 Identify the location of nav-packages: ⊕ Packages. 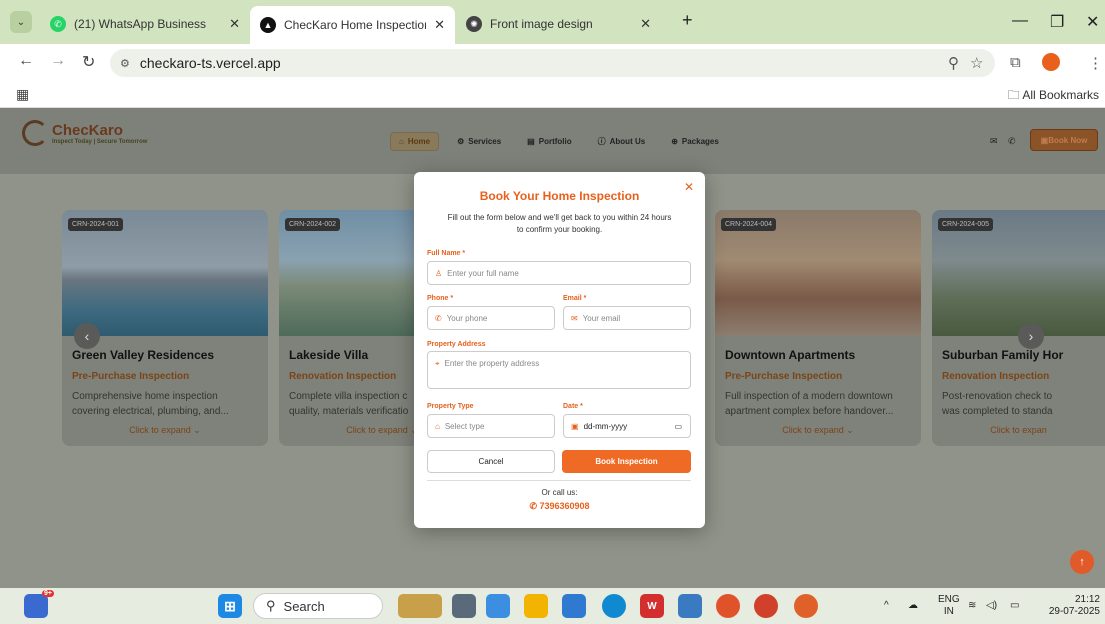
(695, 141).